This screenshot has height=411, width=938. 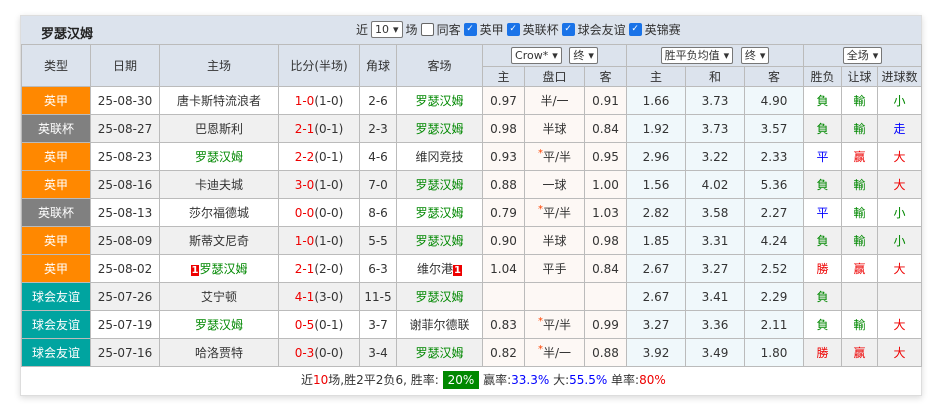 What do you see at coordinates (125, 268) in the screenshot?
I see `match-date: 25-08-02` at bounding box center [125, 268].